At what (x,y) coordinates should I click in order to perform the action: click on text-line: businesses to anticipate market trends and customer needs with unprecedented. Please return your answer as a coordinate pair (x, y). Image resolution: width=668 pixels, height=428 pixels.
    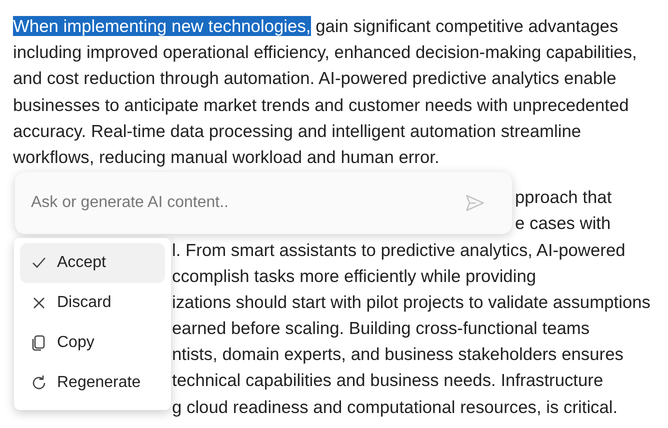
    Looking at the image, I should click on (321, 104).